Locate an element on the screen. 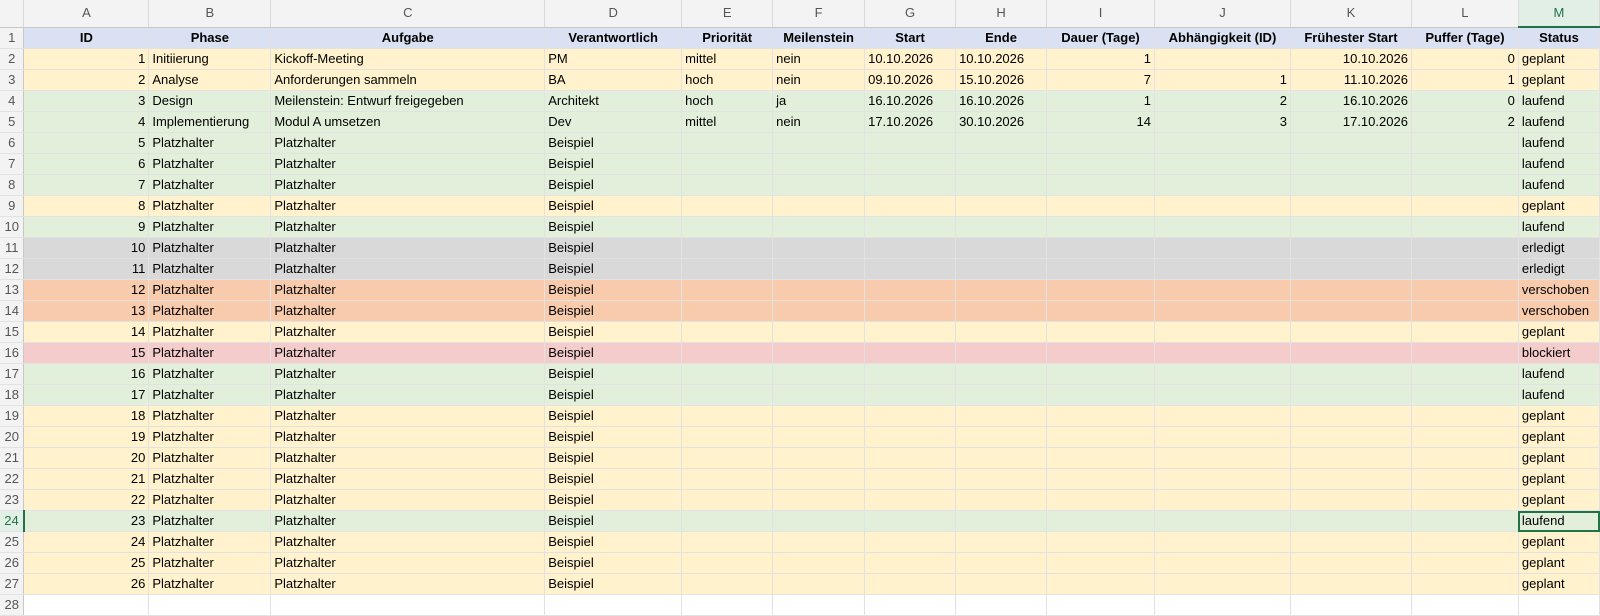  row-header-2: 2 is located at coordinates (12, 59).